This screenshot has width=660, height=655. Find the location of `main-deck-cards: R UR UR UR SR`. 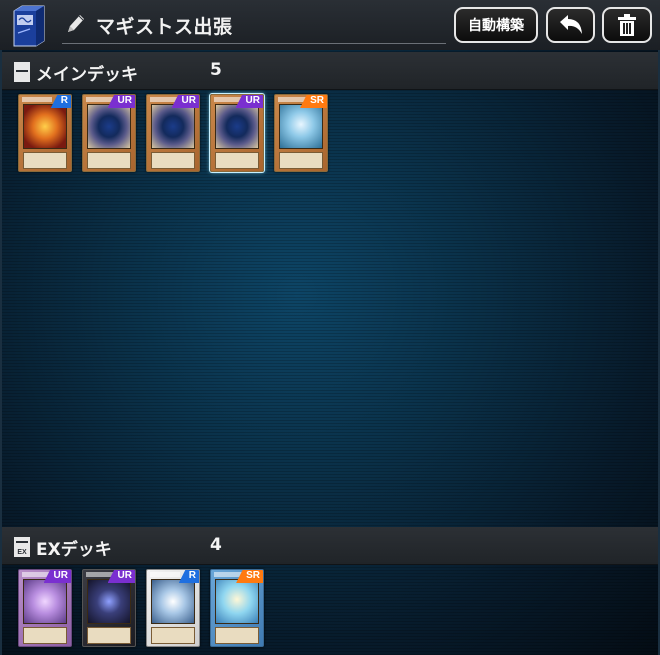

main-deck-cards: R UR UR UR SR is located at coordinates (173, 133).